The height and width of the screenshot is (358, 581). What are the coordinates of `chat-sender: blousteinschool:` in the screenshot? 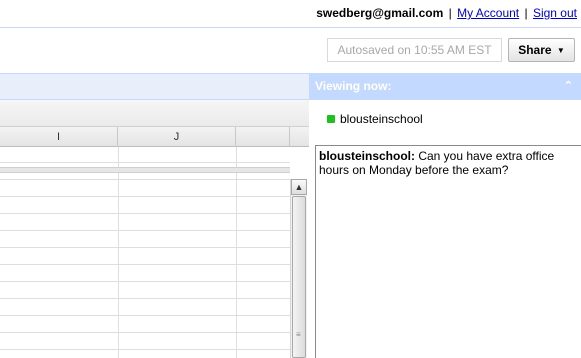 It's located at (367, 156).